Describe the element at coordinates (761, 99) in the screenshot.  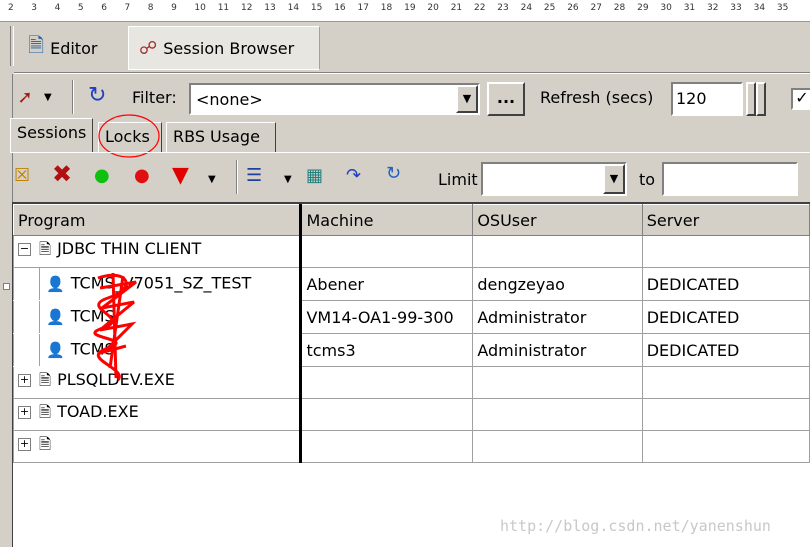
I see `spin-down` at that location.